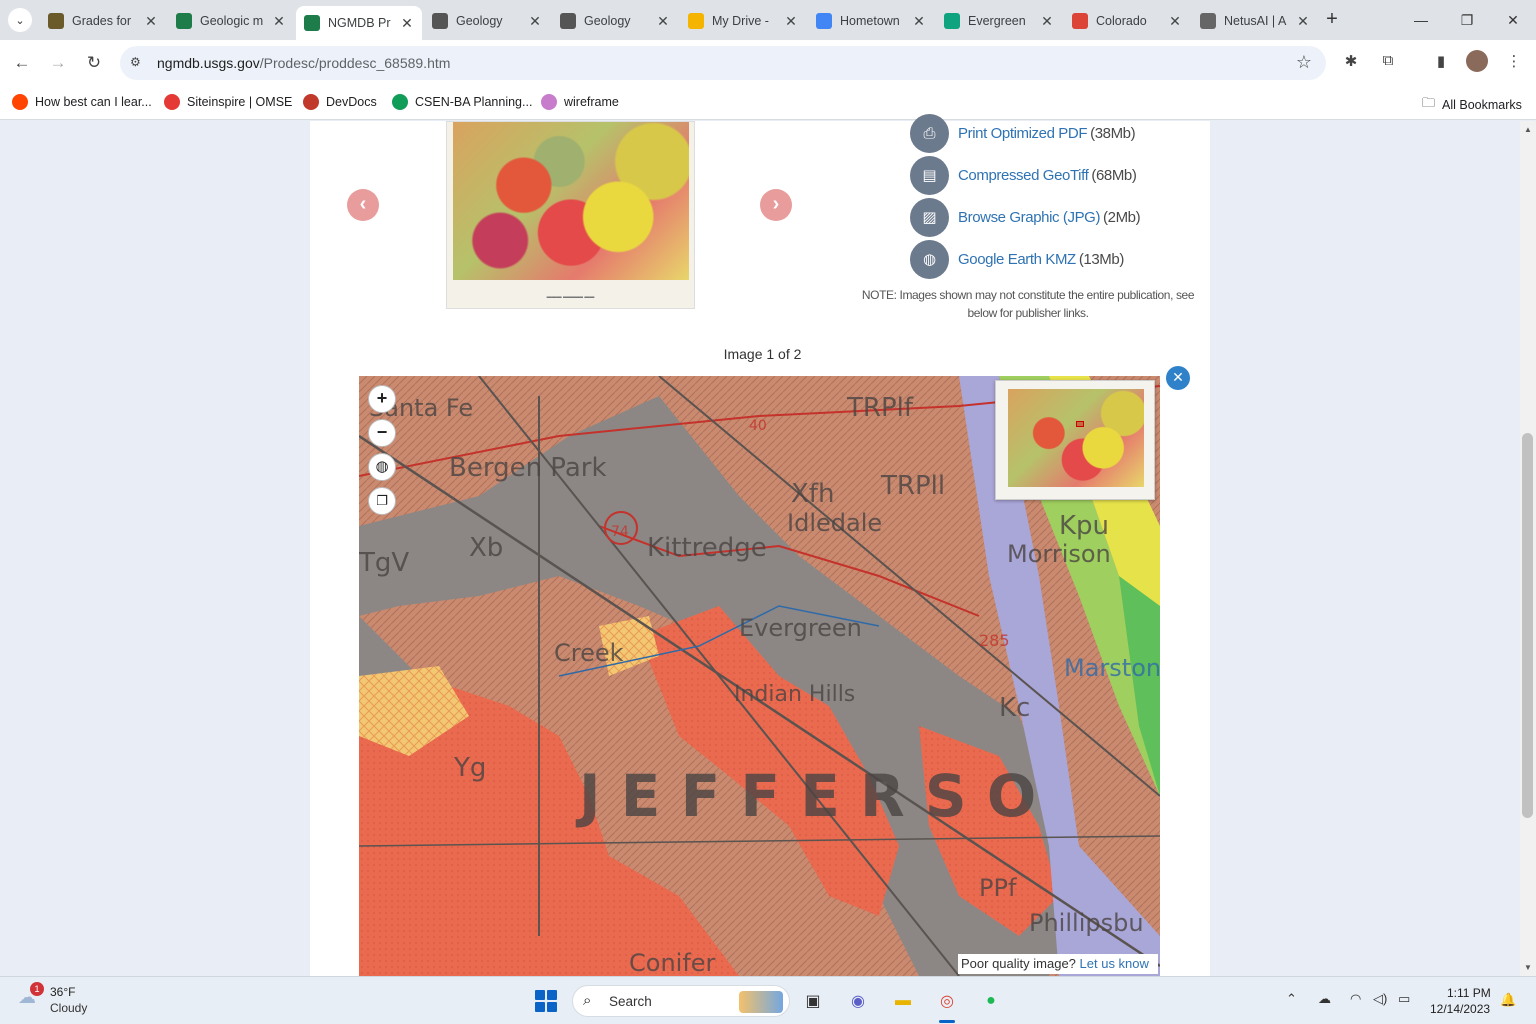  I want to click on image-file-icon: ▨, so click(929, 217).